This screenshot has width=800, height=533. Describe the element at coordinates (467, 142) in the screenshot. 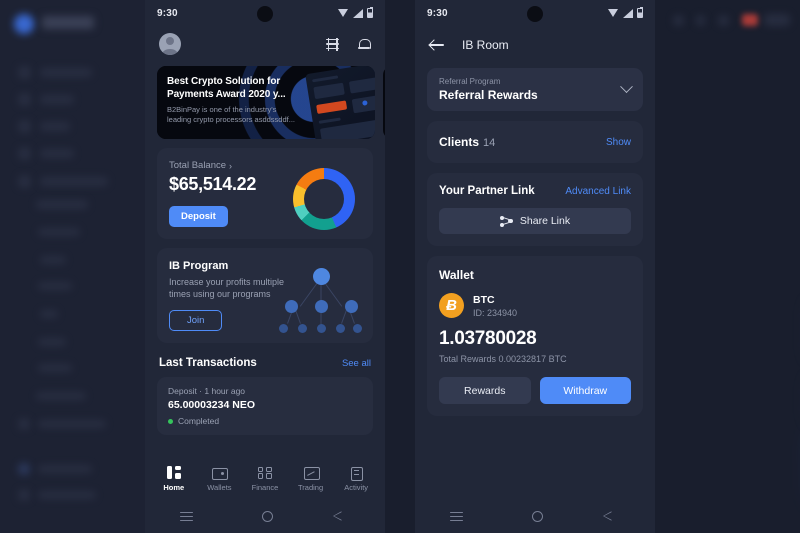

I see `clients-title-group: Clients 14` at that location.